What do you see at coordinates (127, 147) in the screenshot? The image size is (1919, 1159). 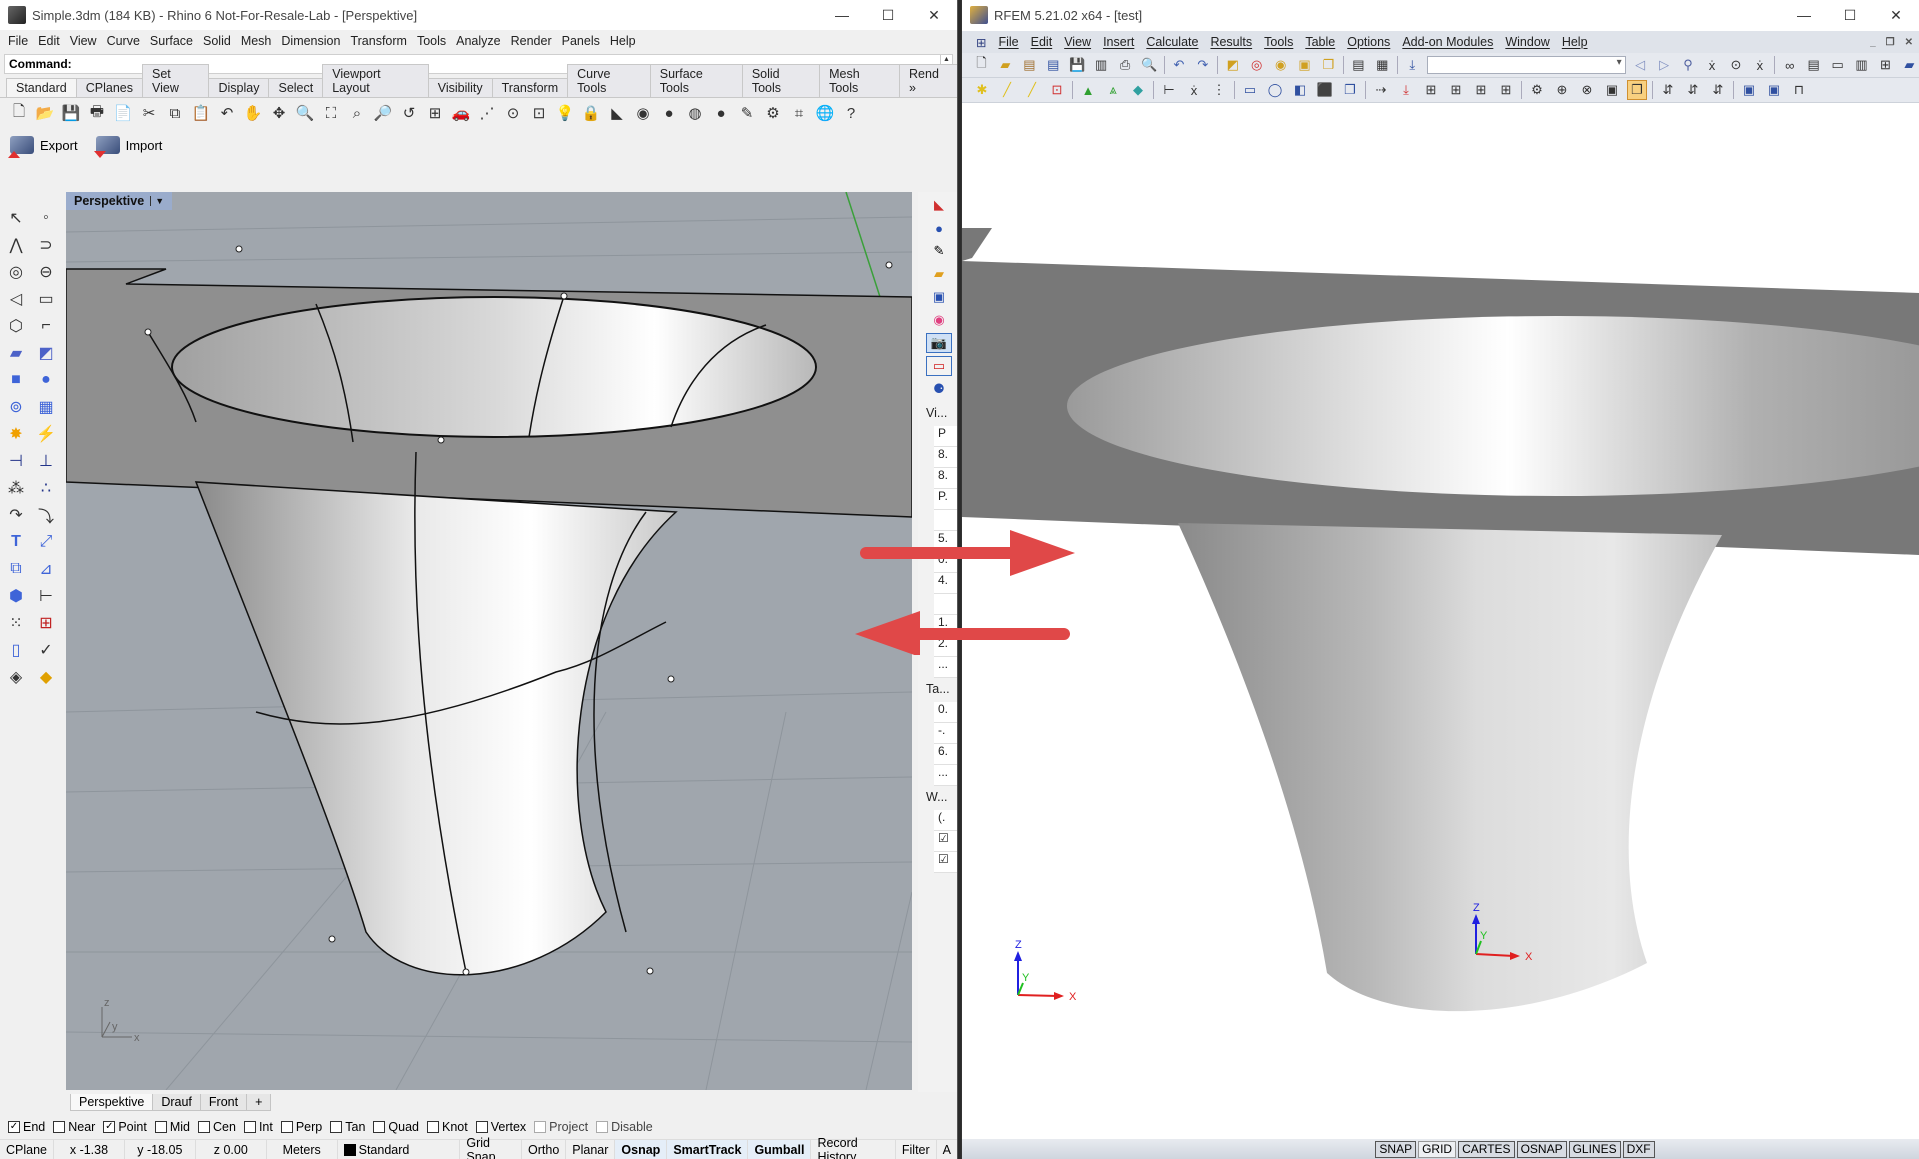 I see `import-button: Import` at bounding box center [127, 147].